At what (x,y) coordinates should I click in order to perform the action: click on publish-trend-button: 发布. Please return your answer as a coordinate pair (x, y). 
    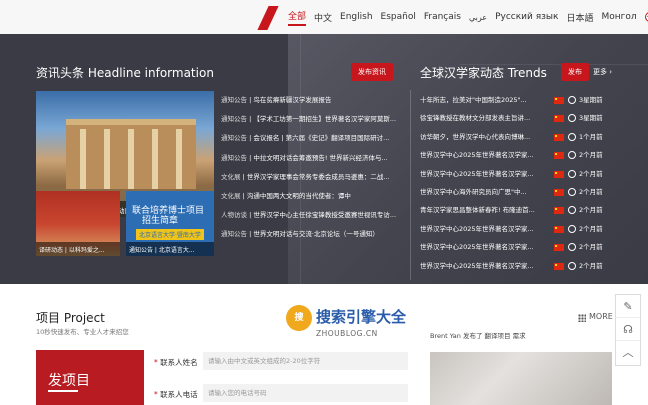
    Looking at the image, I should click on (575, 72).